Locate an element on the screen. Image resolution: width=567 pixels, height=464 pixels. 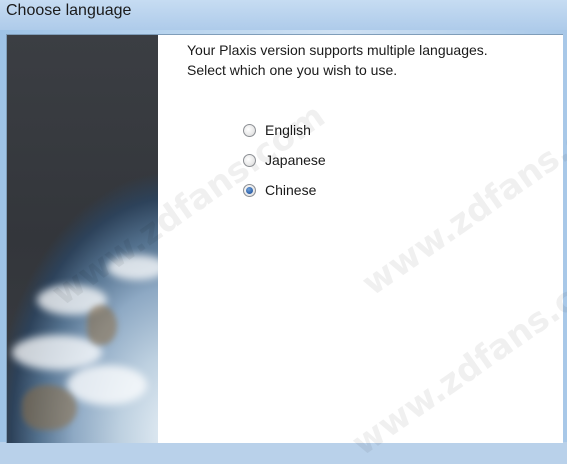
radio-english: English is located at coordinates (284, 130).